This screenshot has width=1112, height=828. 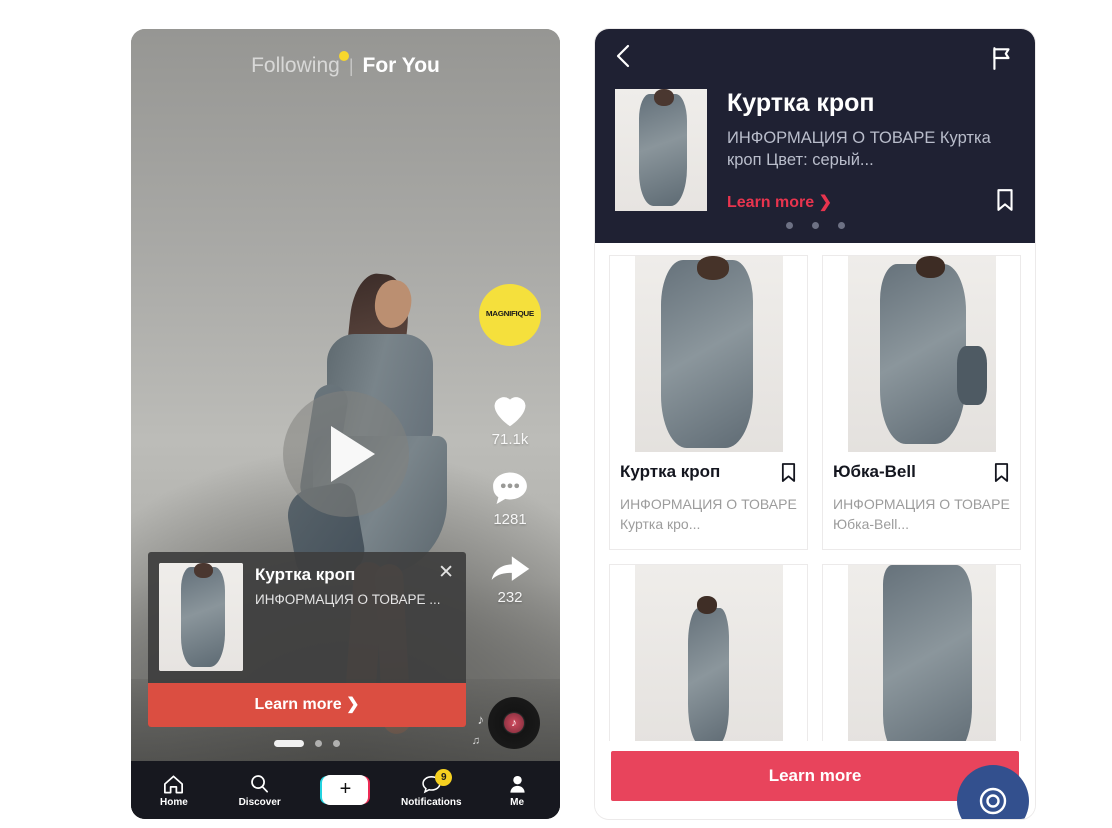 I want to click on flag-icon, so click(x=1002, y=60).